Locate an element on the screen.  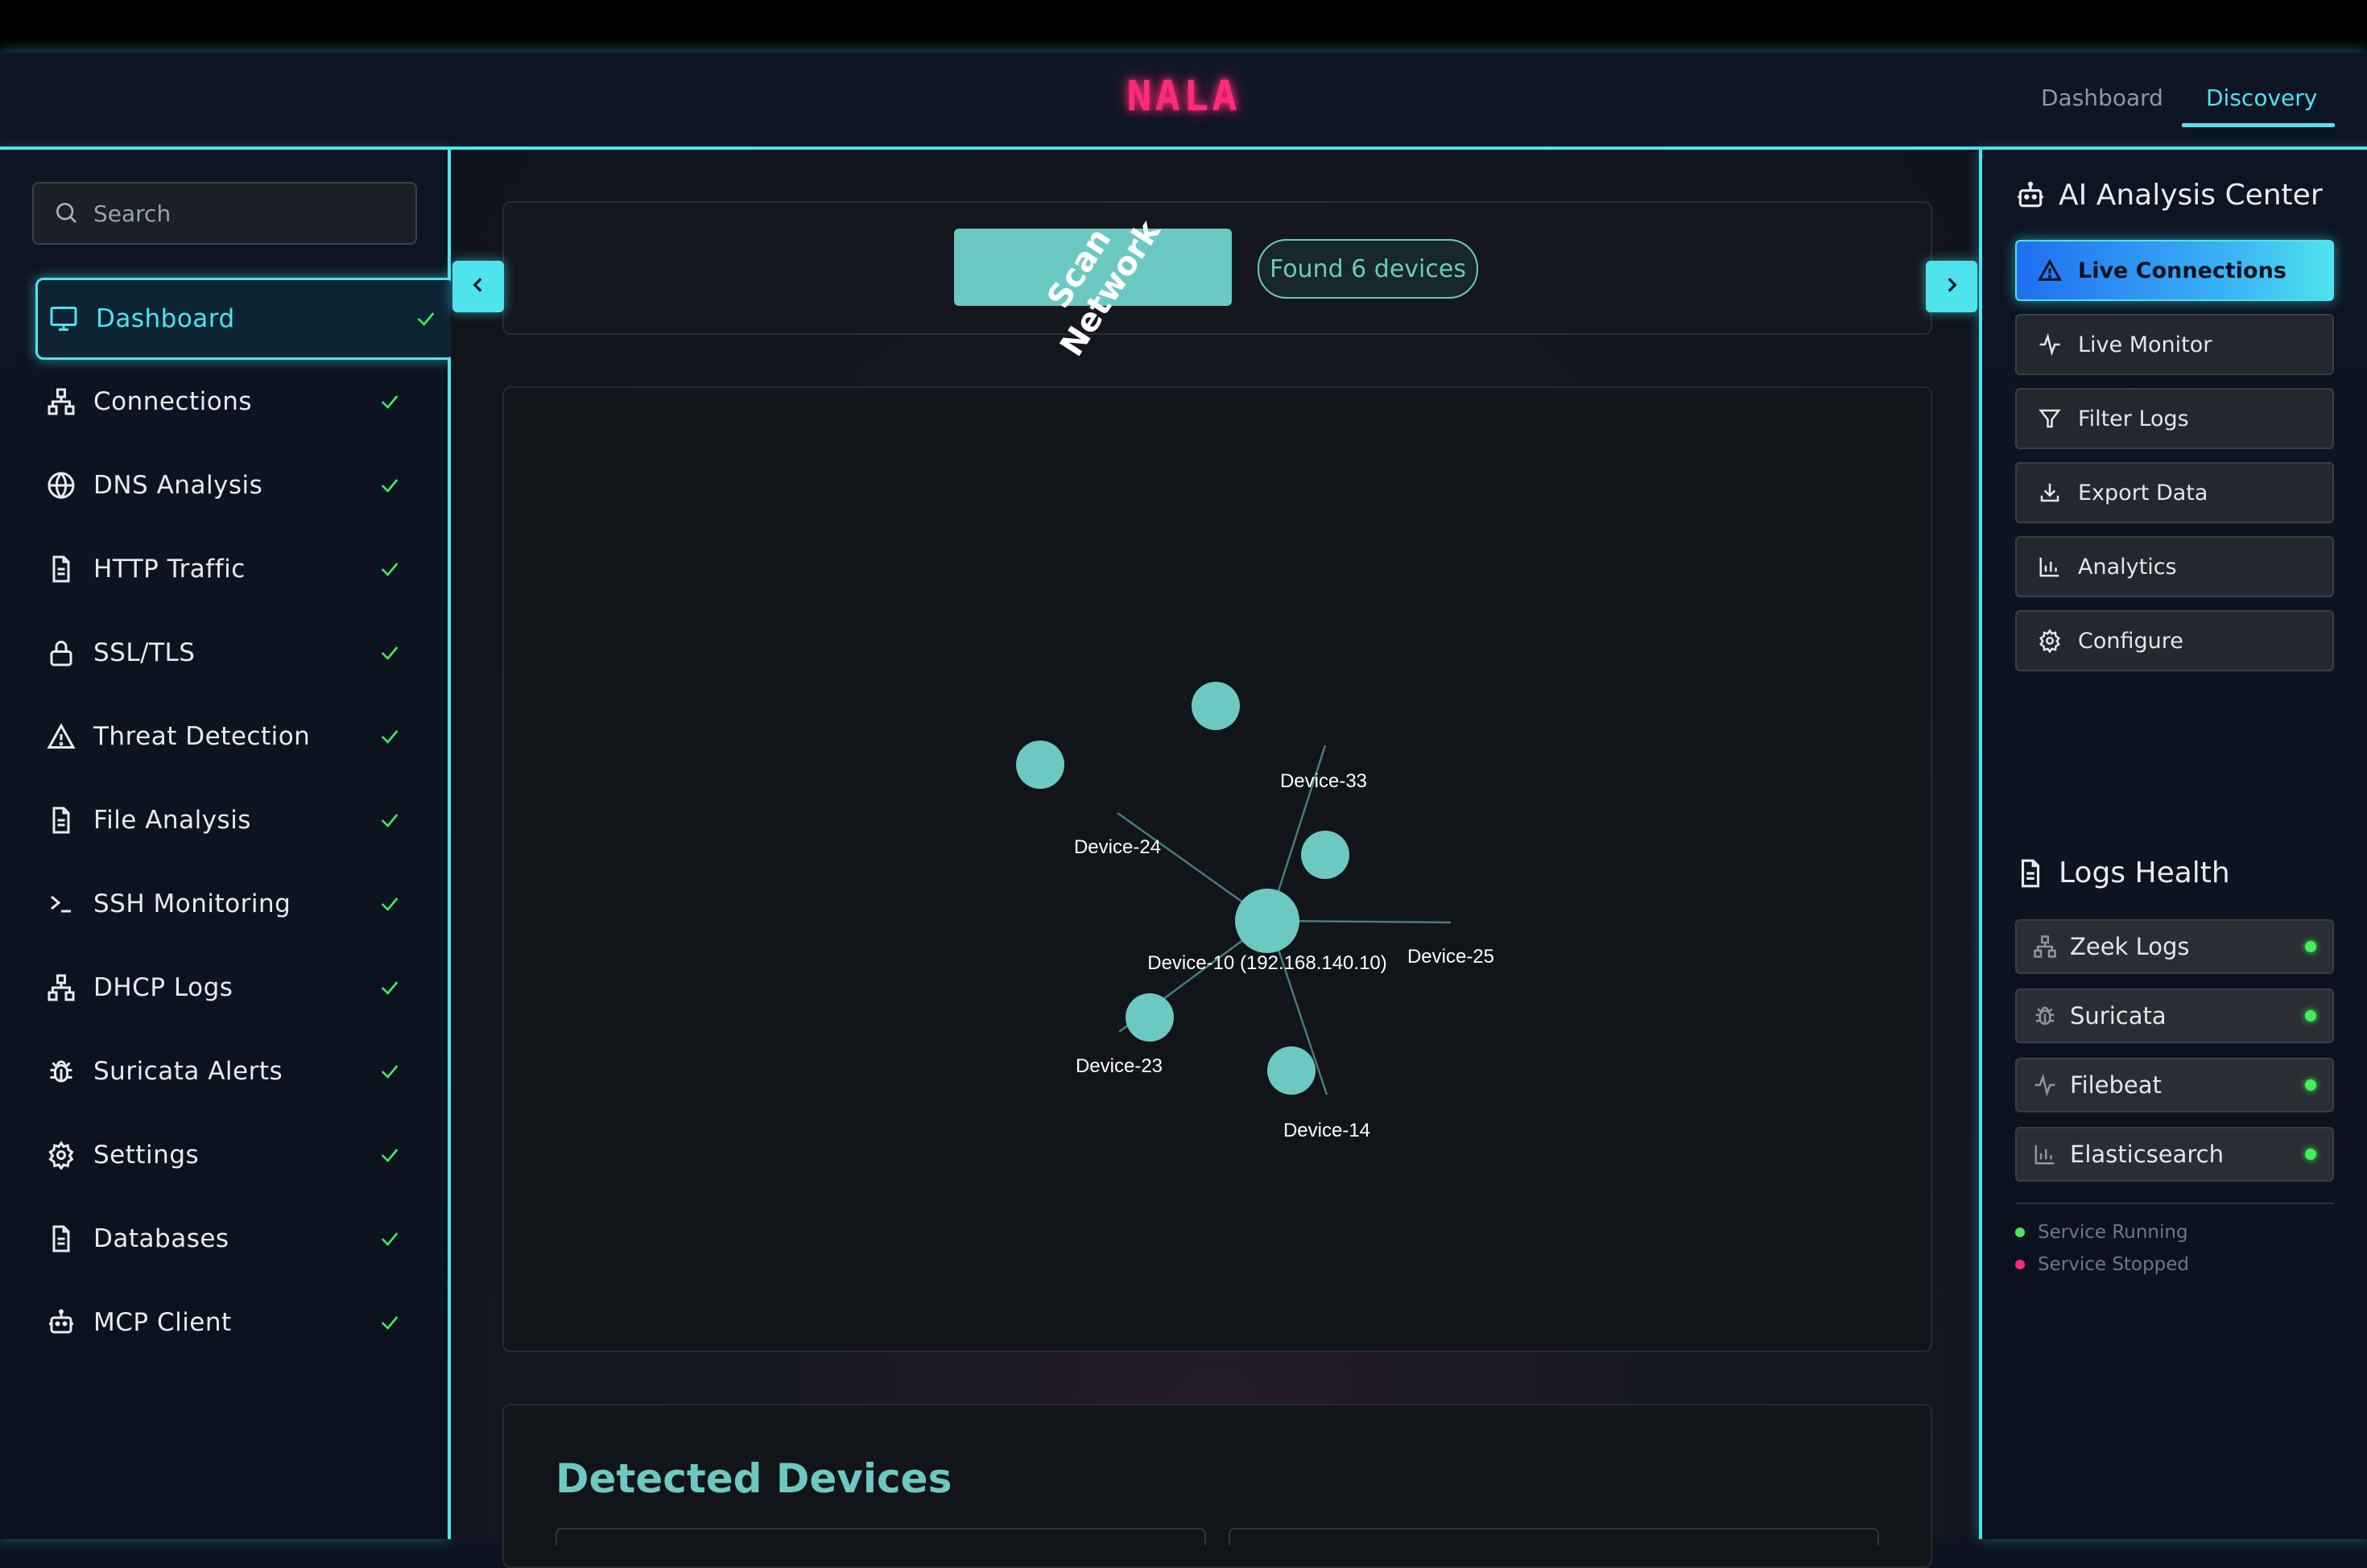
log-service-zeek: Zeek Logs is located at coordinates (2174, 947).